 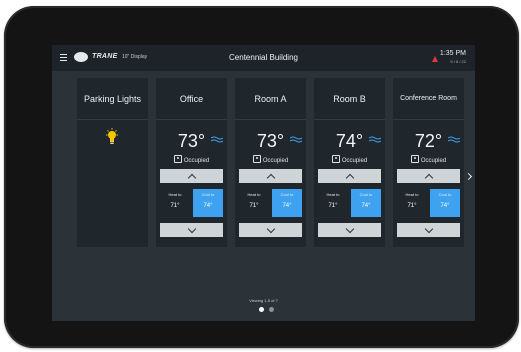 I want to click on tile-title: Conference Room, so click(x=428, y=99).